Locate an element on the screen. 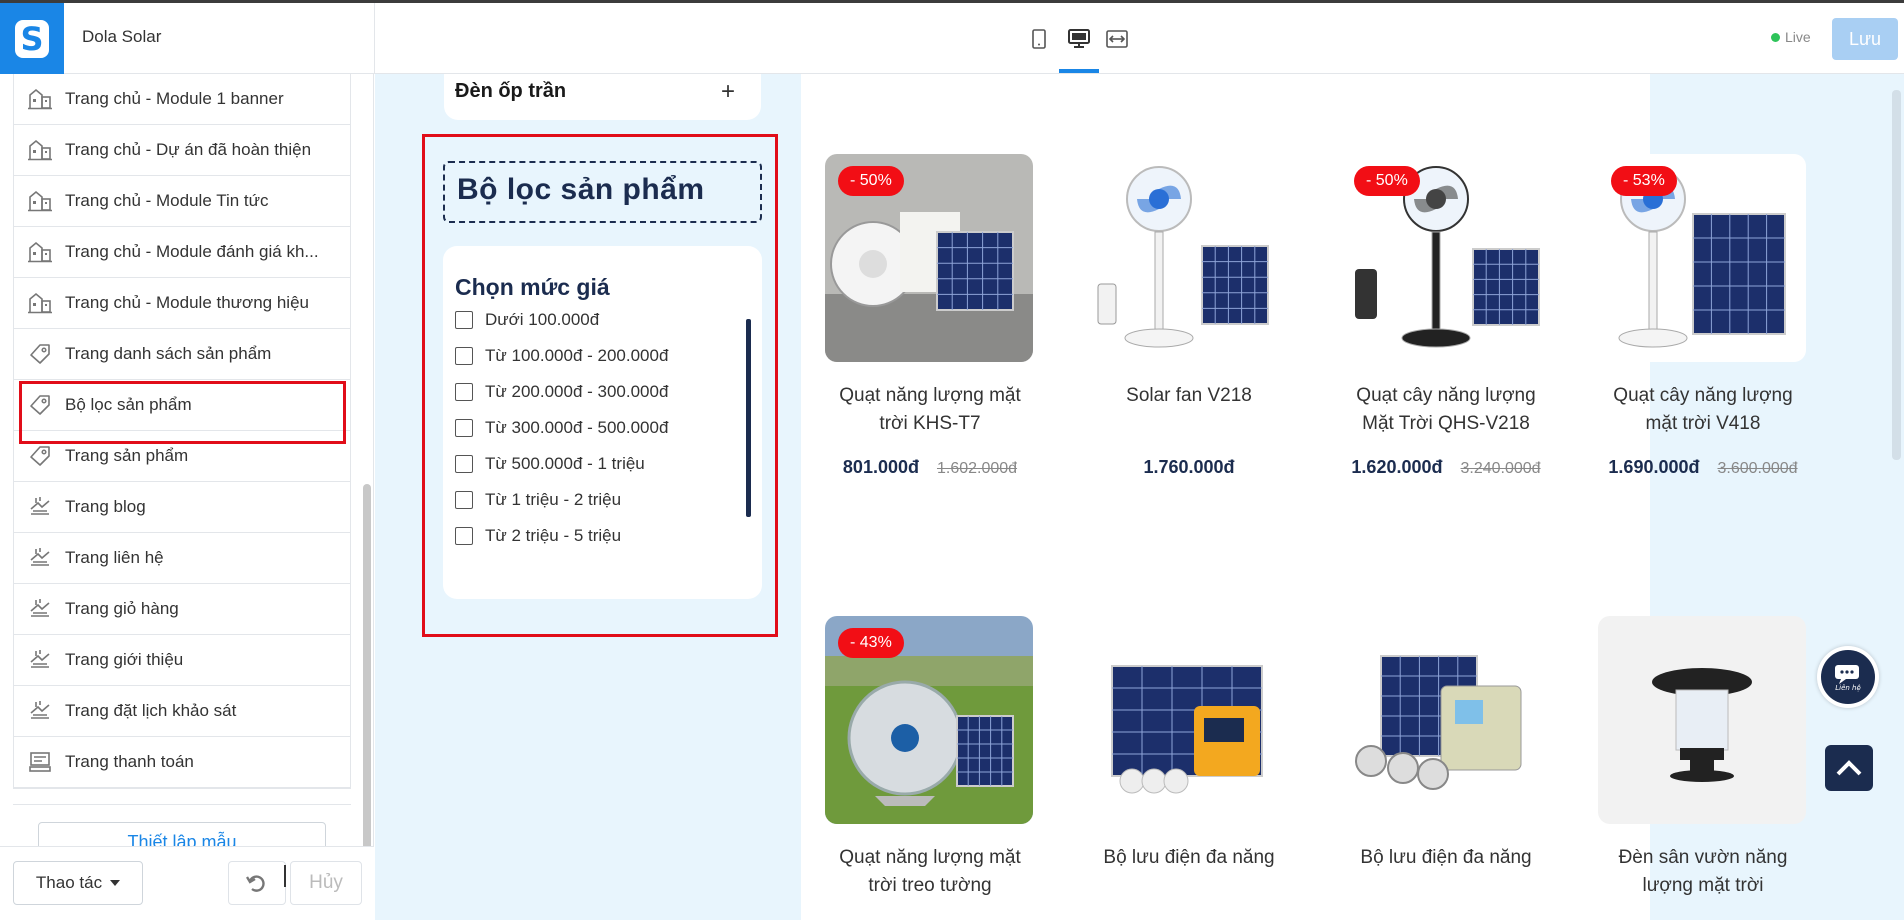 This screenshot has width=1904, height=920. back-to-top-button is located at coordinates (1849, 768).